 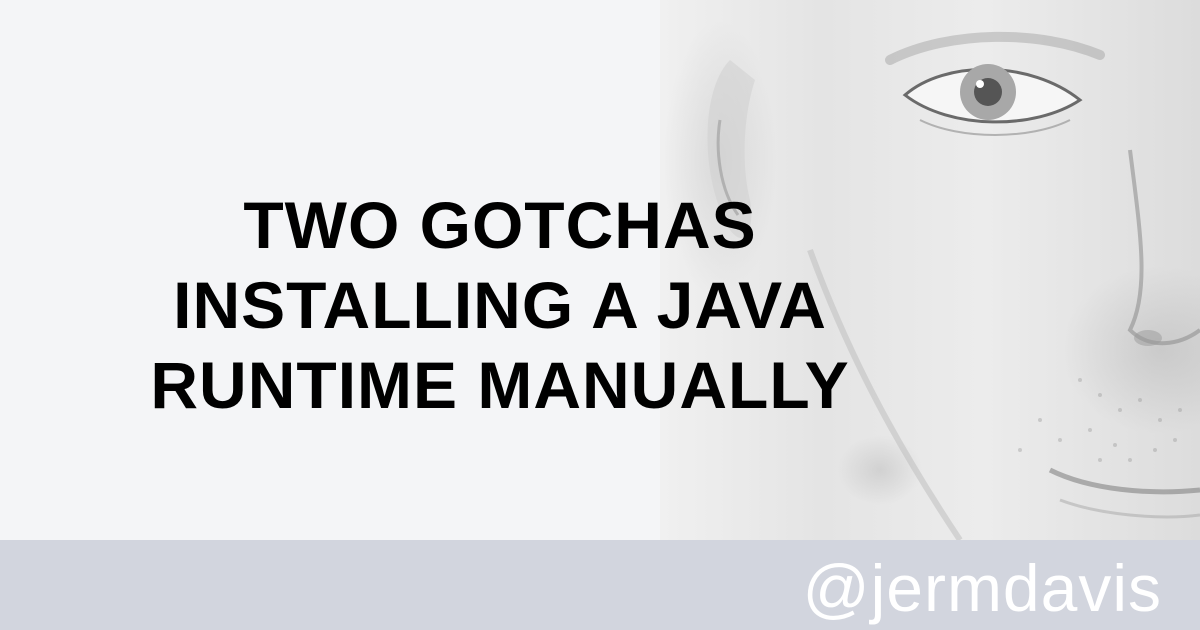 I want to click on post-title-line-1: TWO GOTCHAS, so click(x=500, y=225).